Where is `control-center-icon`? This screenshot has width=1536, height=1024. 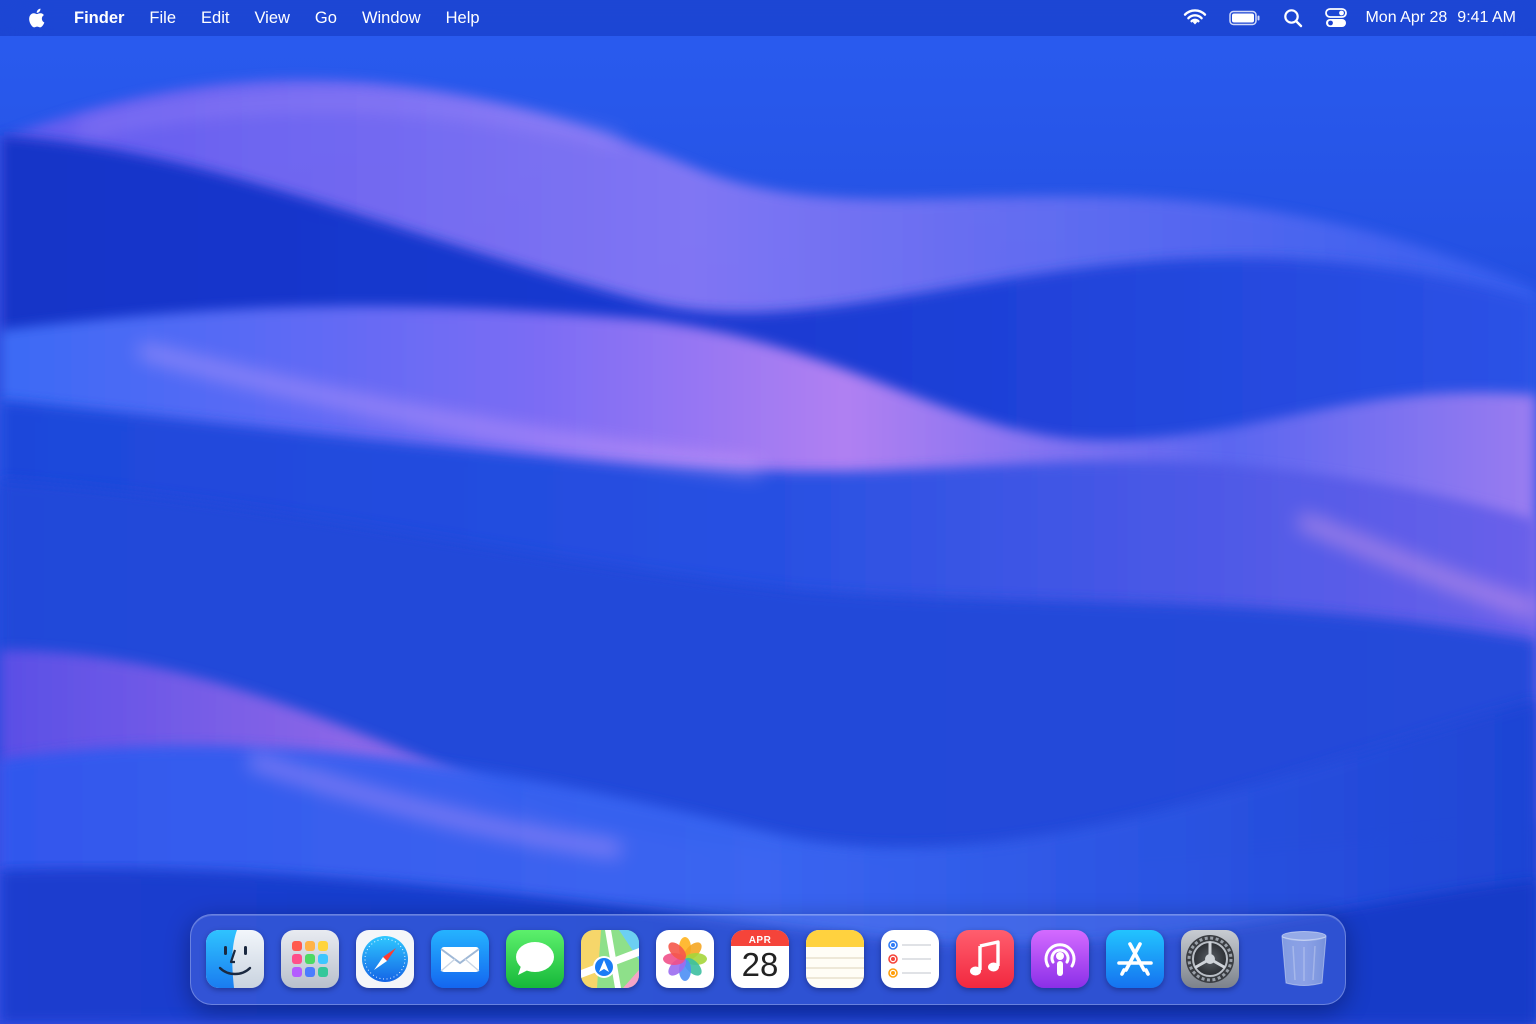 control-center-icon is located at coordinates (1336, 18).